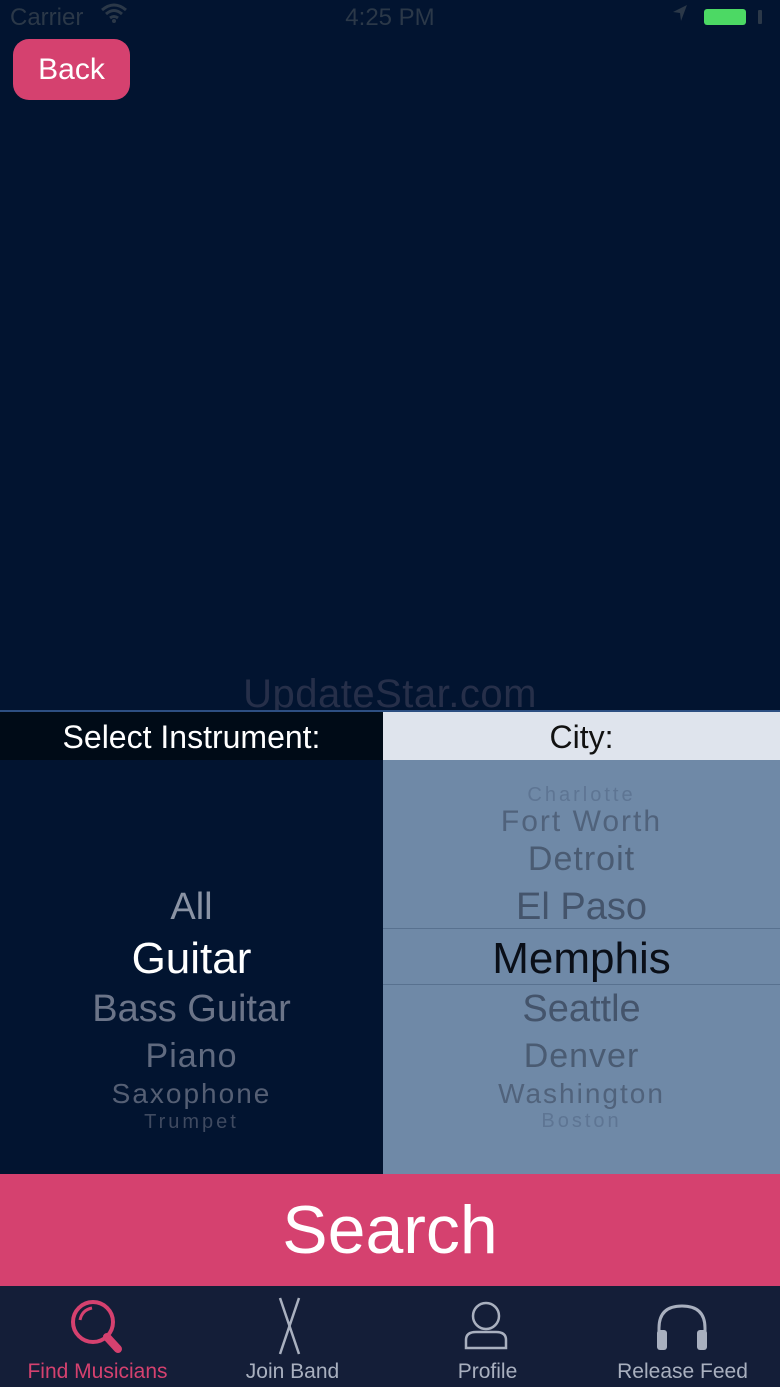 Image resolution: width=780 pixels, height=1387 pixels. I want to click on tab-release-feed: Release Feed, so click(682, 1336).